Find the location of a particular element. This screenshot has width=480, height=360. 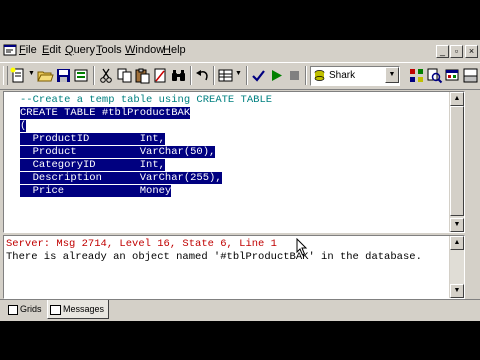

code-line: Description VarChar(255), is located at coordinates (146, 178).